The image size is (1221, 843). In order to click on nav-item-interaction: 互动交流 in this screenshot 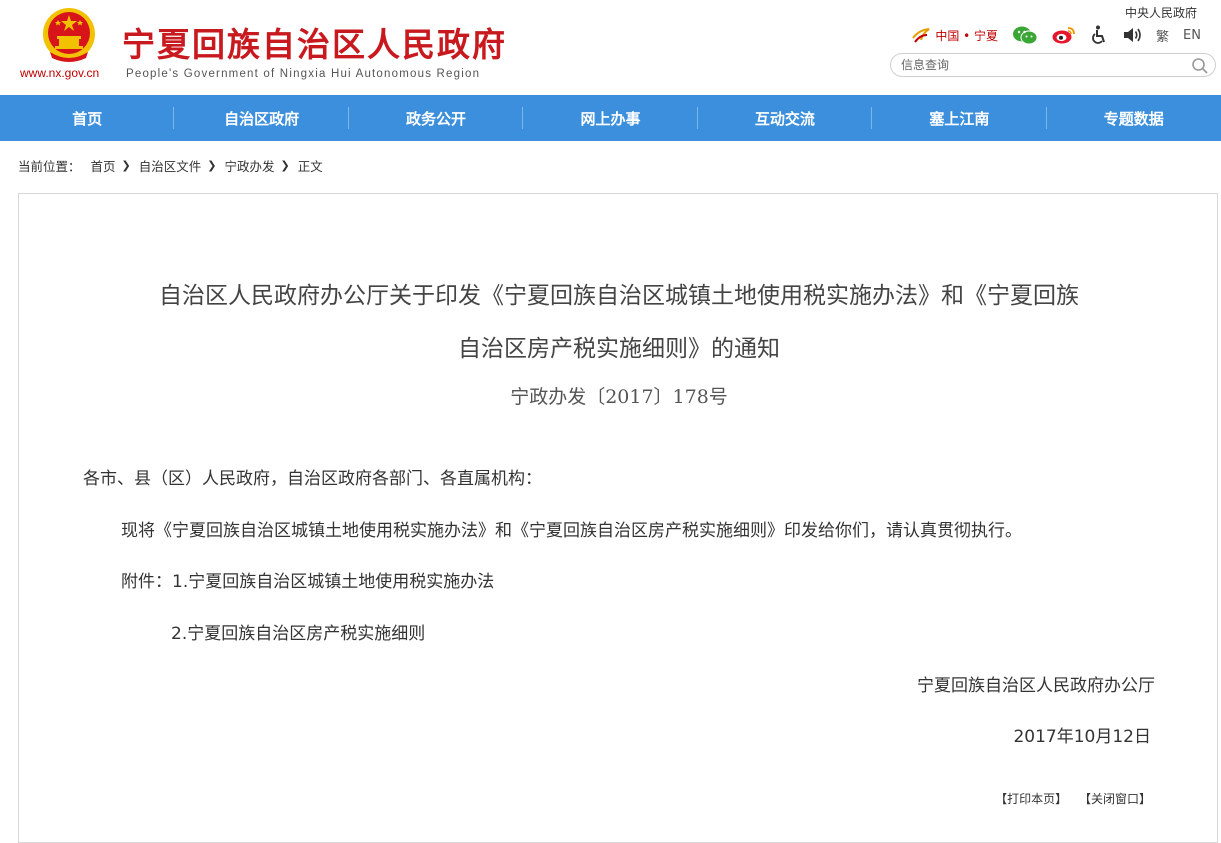, I will do `click(785, 118)`.